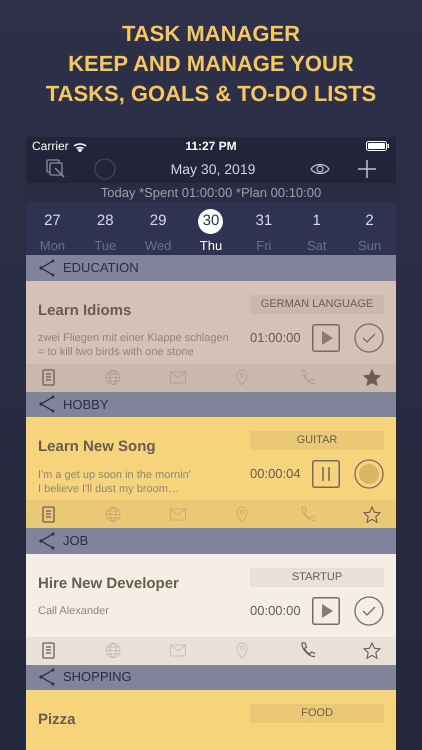 The image size is (422, 750). What do you see at coordinates (320, 169) in the screenshot?
I see `eye-icon` at bounding box center [320, 169].